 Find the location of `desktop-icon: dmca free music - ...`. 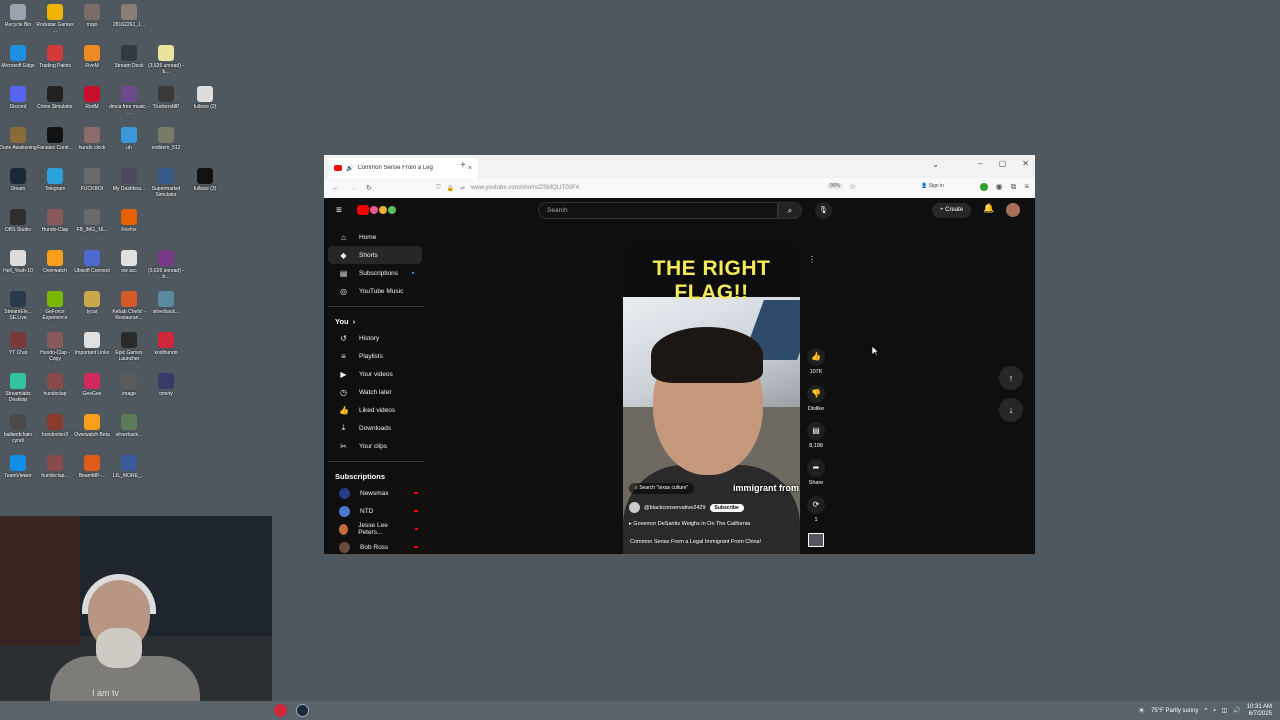

desktop-icon: dmca free music - ... is located at coordinates (129, 101).